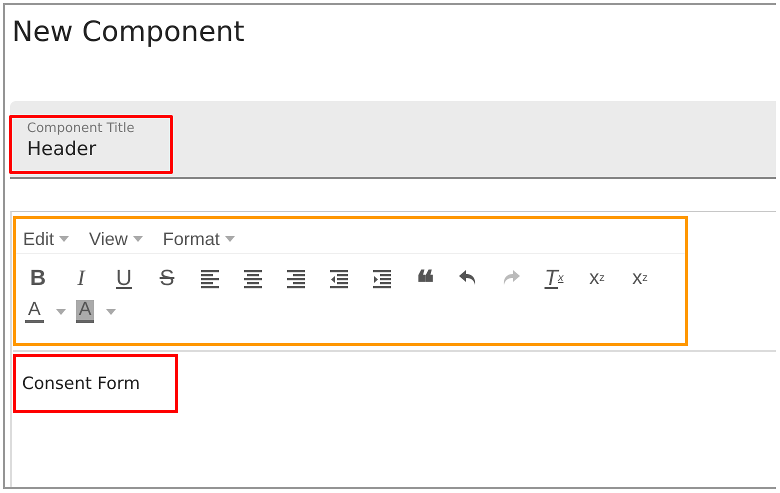  What do you see at coordinates (46, 239) in the screenshot?
I see `menu-button: Edit` at bounding box center [46, 239].